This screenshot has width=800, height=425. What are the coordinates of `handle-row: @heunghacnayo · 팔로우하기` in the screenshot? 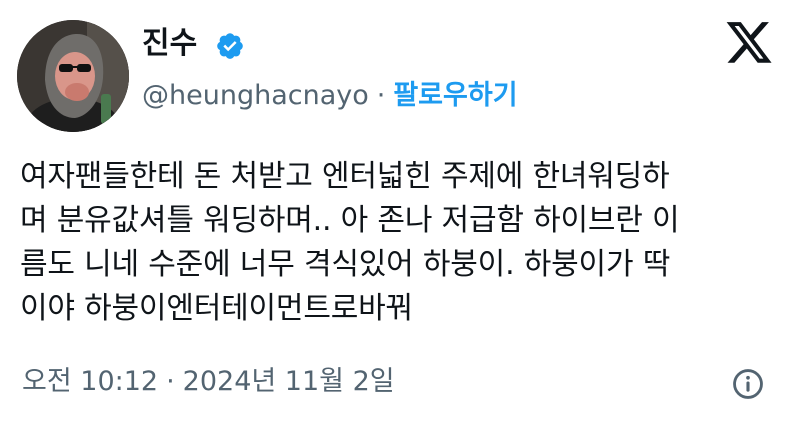 It's located at (330, 96).